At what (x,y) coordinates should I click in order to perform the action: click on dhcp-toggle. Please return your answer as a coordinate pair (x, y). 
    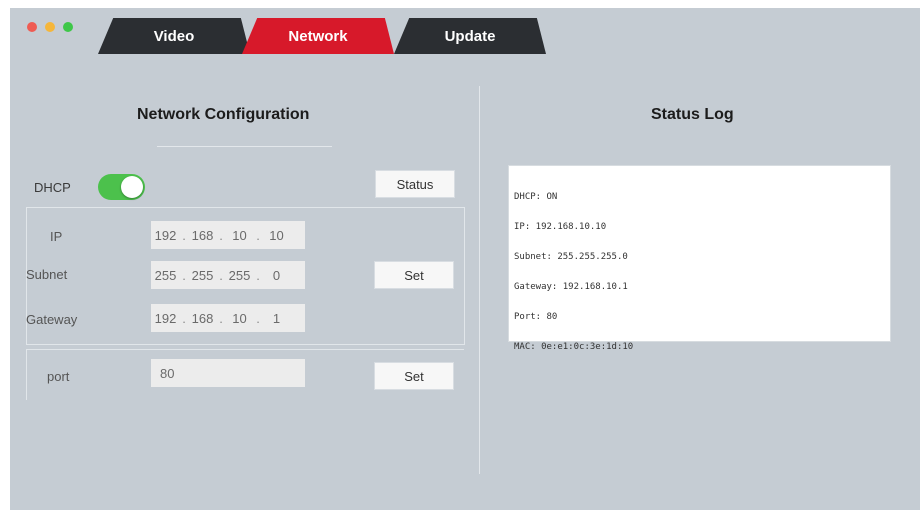
    Looking at the image, I should click on (121, 187).